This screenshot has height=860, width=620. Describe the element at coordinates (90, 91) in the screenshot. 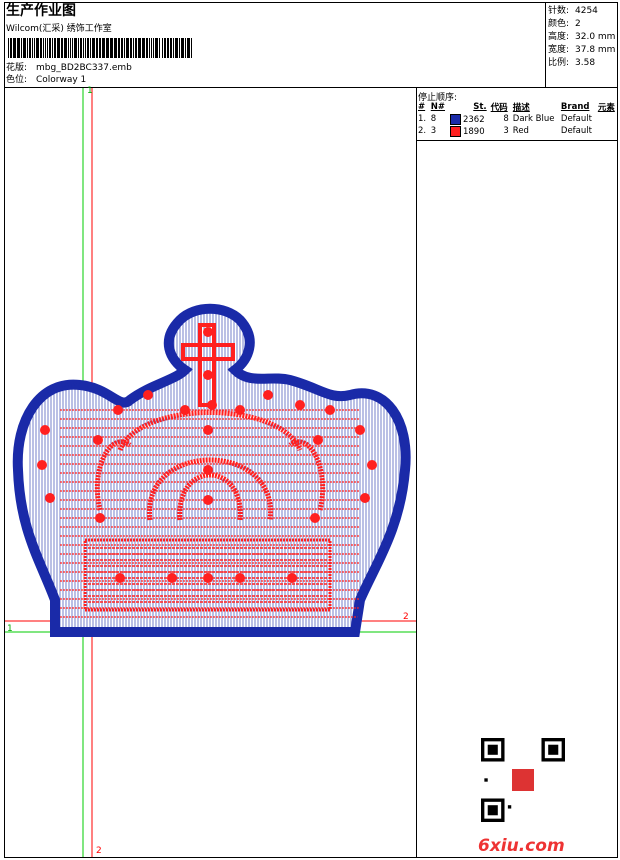

I see `guide-label-top: 1` at that location.